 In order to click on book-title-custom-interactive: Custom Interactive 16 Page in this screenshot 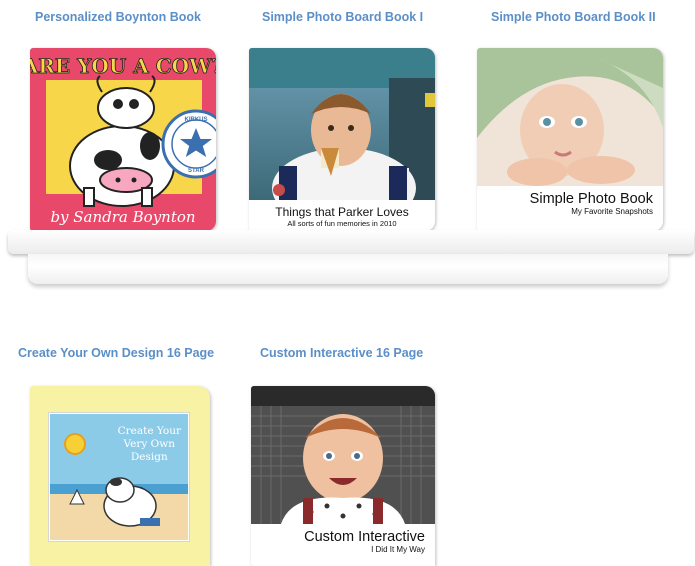, I will do `click(341, 353)`.